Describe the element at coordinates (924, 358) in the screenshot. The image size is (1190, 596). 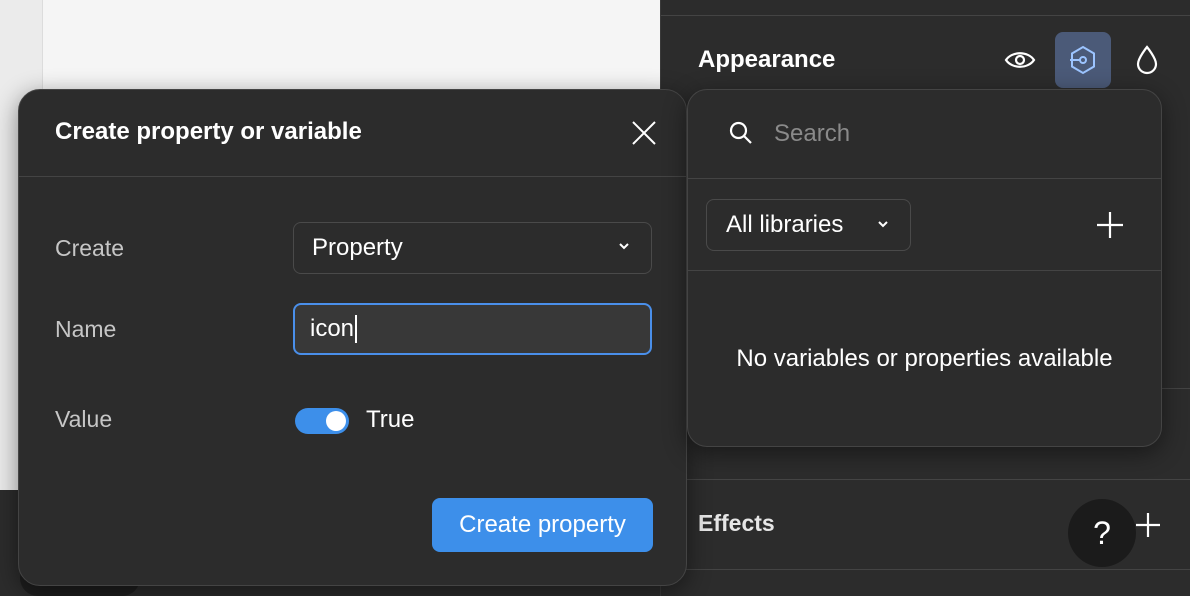
I see `empty-state-message: No variables or properties available` at that location.